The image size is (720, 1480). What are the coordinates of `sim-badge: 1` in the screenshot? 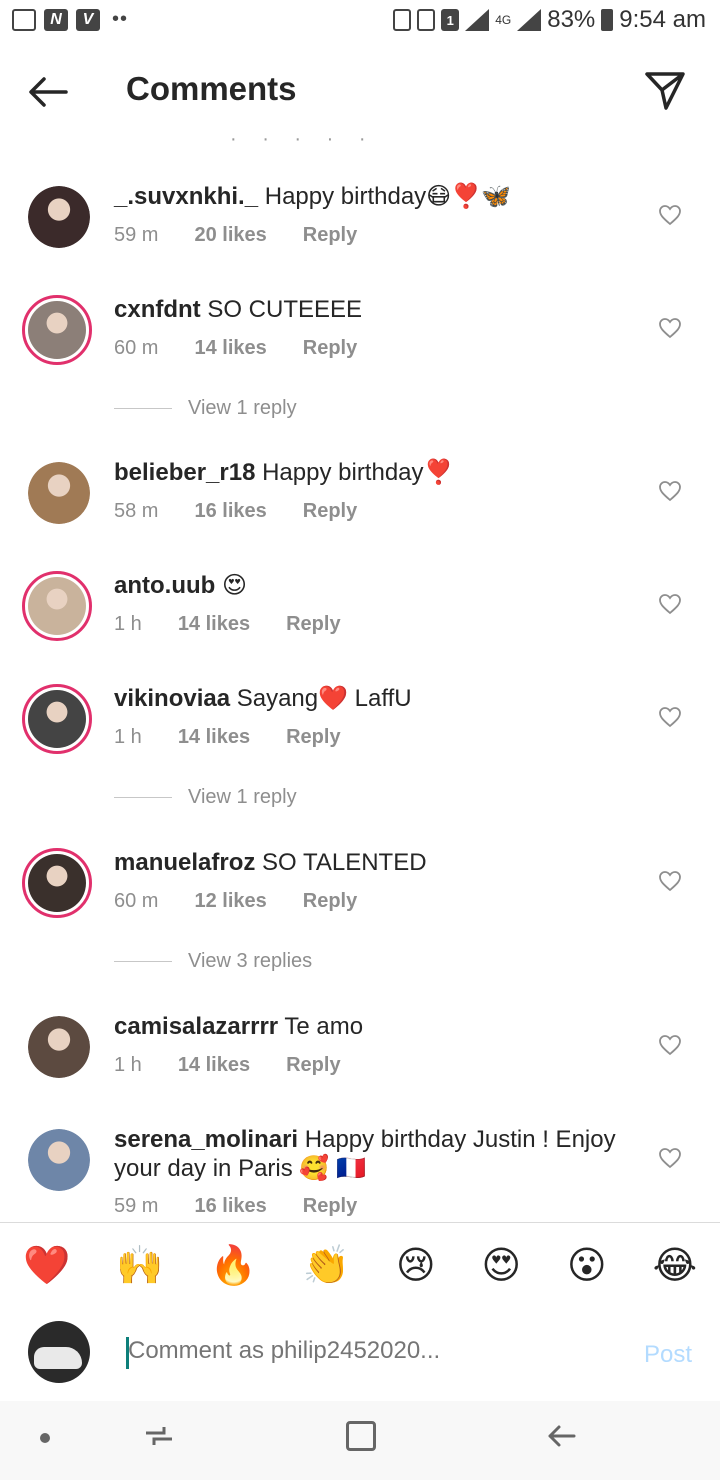 It's located at (450, 20).